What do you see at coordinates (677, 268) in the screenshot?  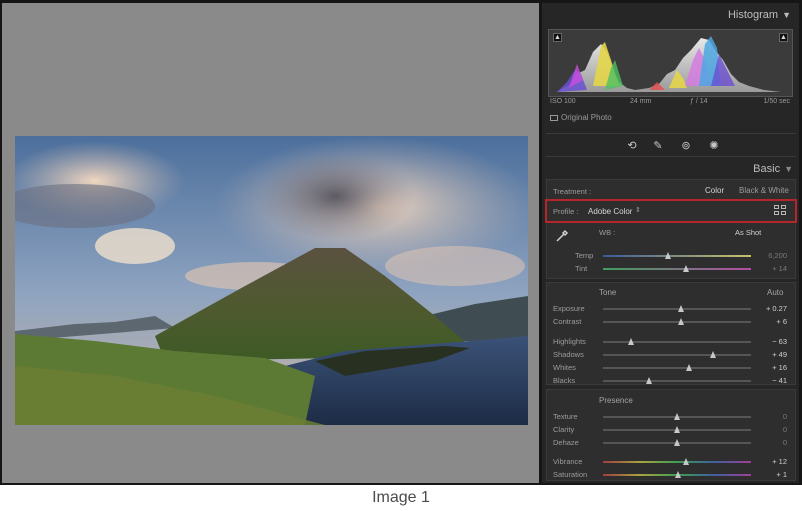 I see `tint-slider` at bounding box center [677, 268].